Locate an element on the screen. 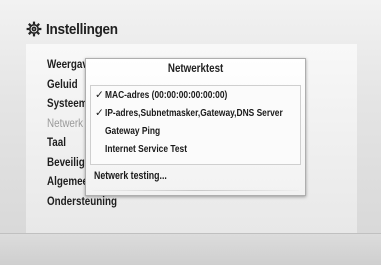 This screenshot has width=381, height=265. dialog-divider is located at coordinates (195, 190).